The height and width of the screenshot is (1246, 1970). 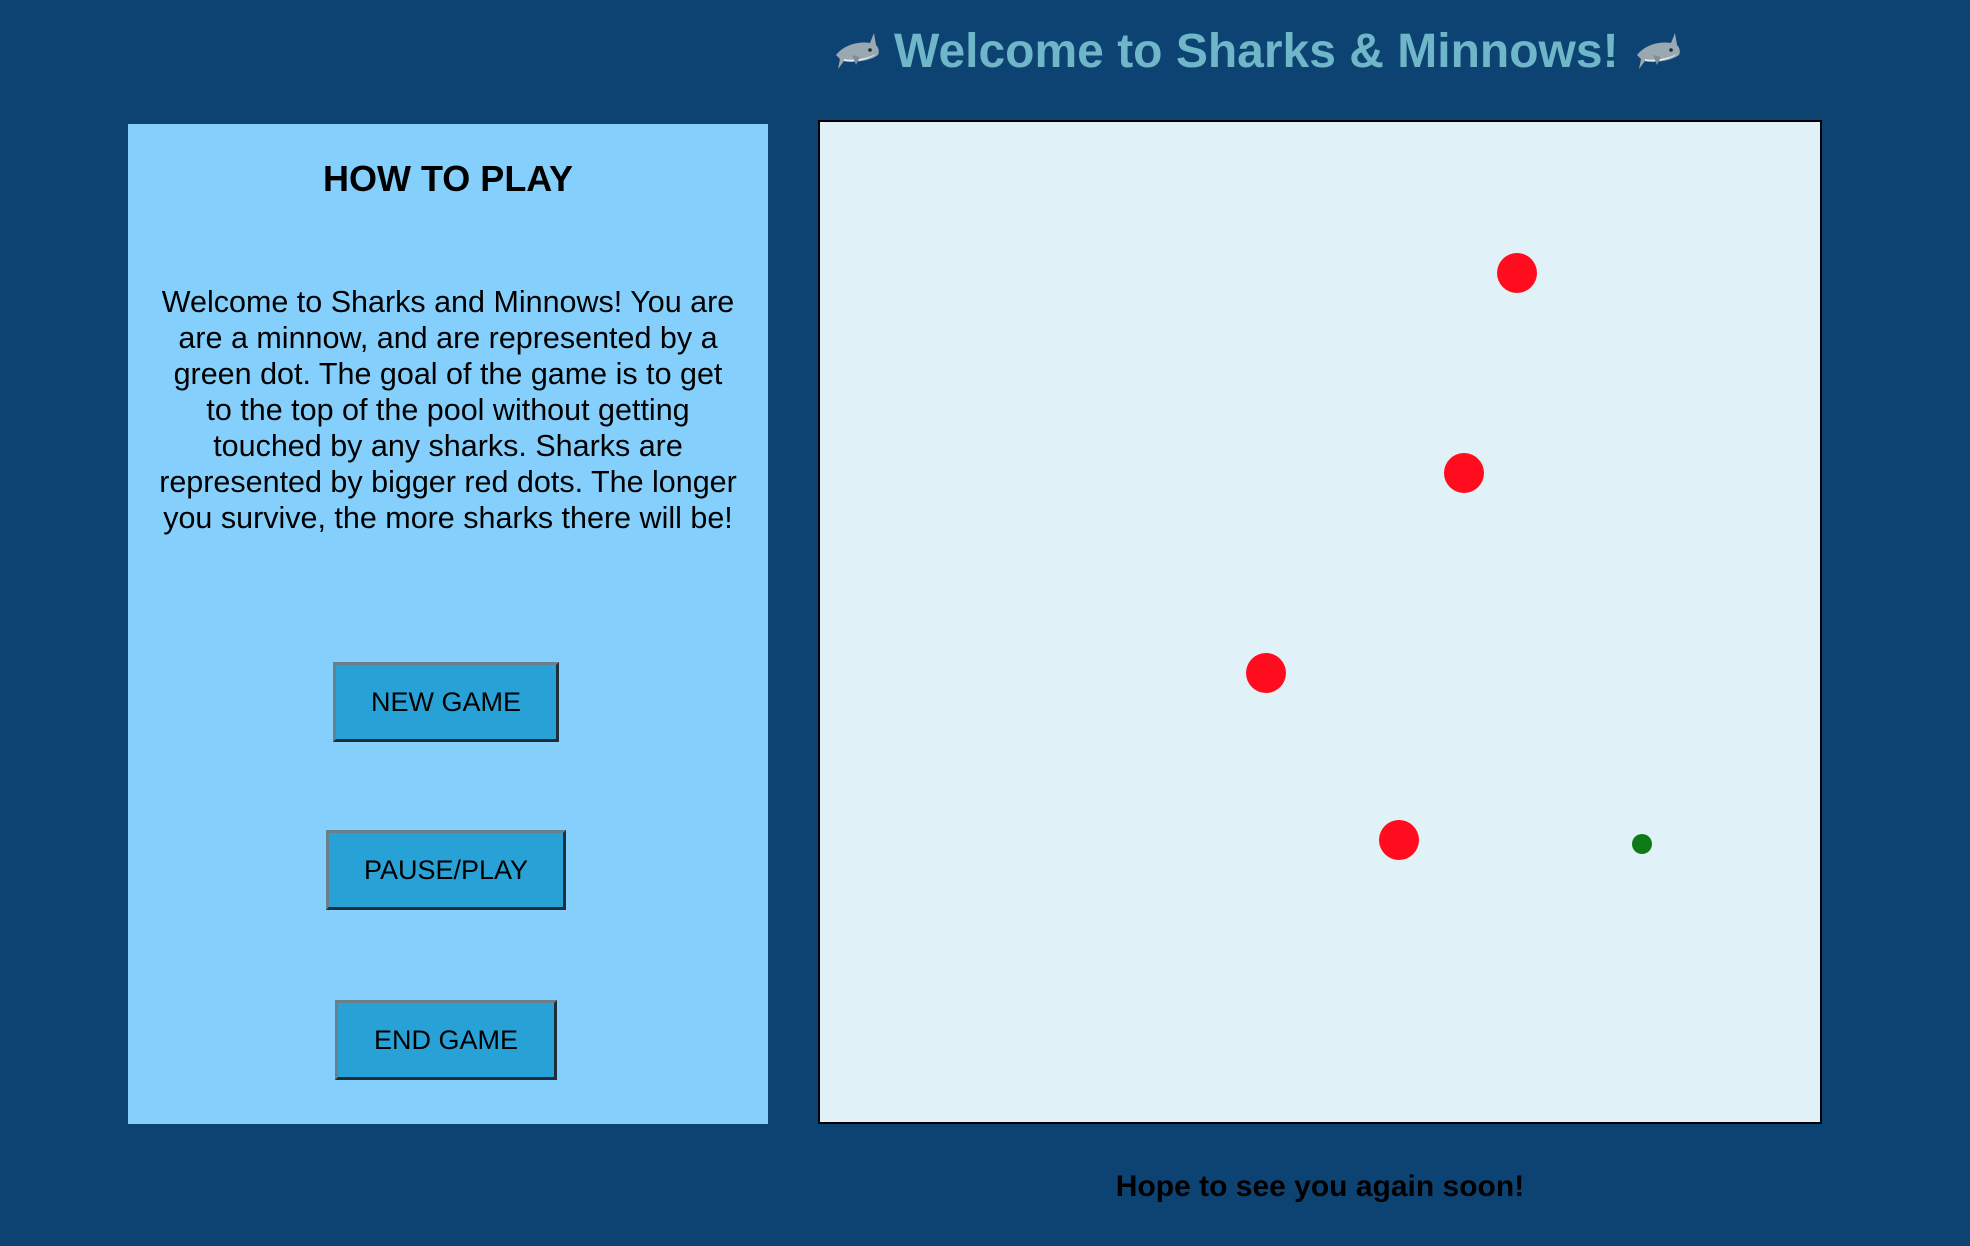 I want to click on title-text: Welcome to Sharks & Minnows!, so click(x=1256, y=51).